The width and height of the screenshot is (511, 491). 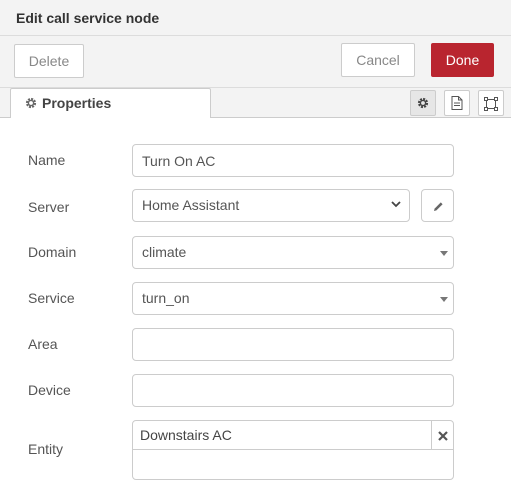 I want to click on settings-tab-button, so click(x=423, y=103).